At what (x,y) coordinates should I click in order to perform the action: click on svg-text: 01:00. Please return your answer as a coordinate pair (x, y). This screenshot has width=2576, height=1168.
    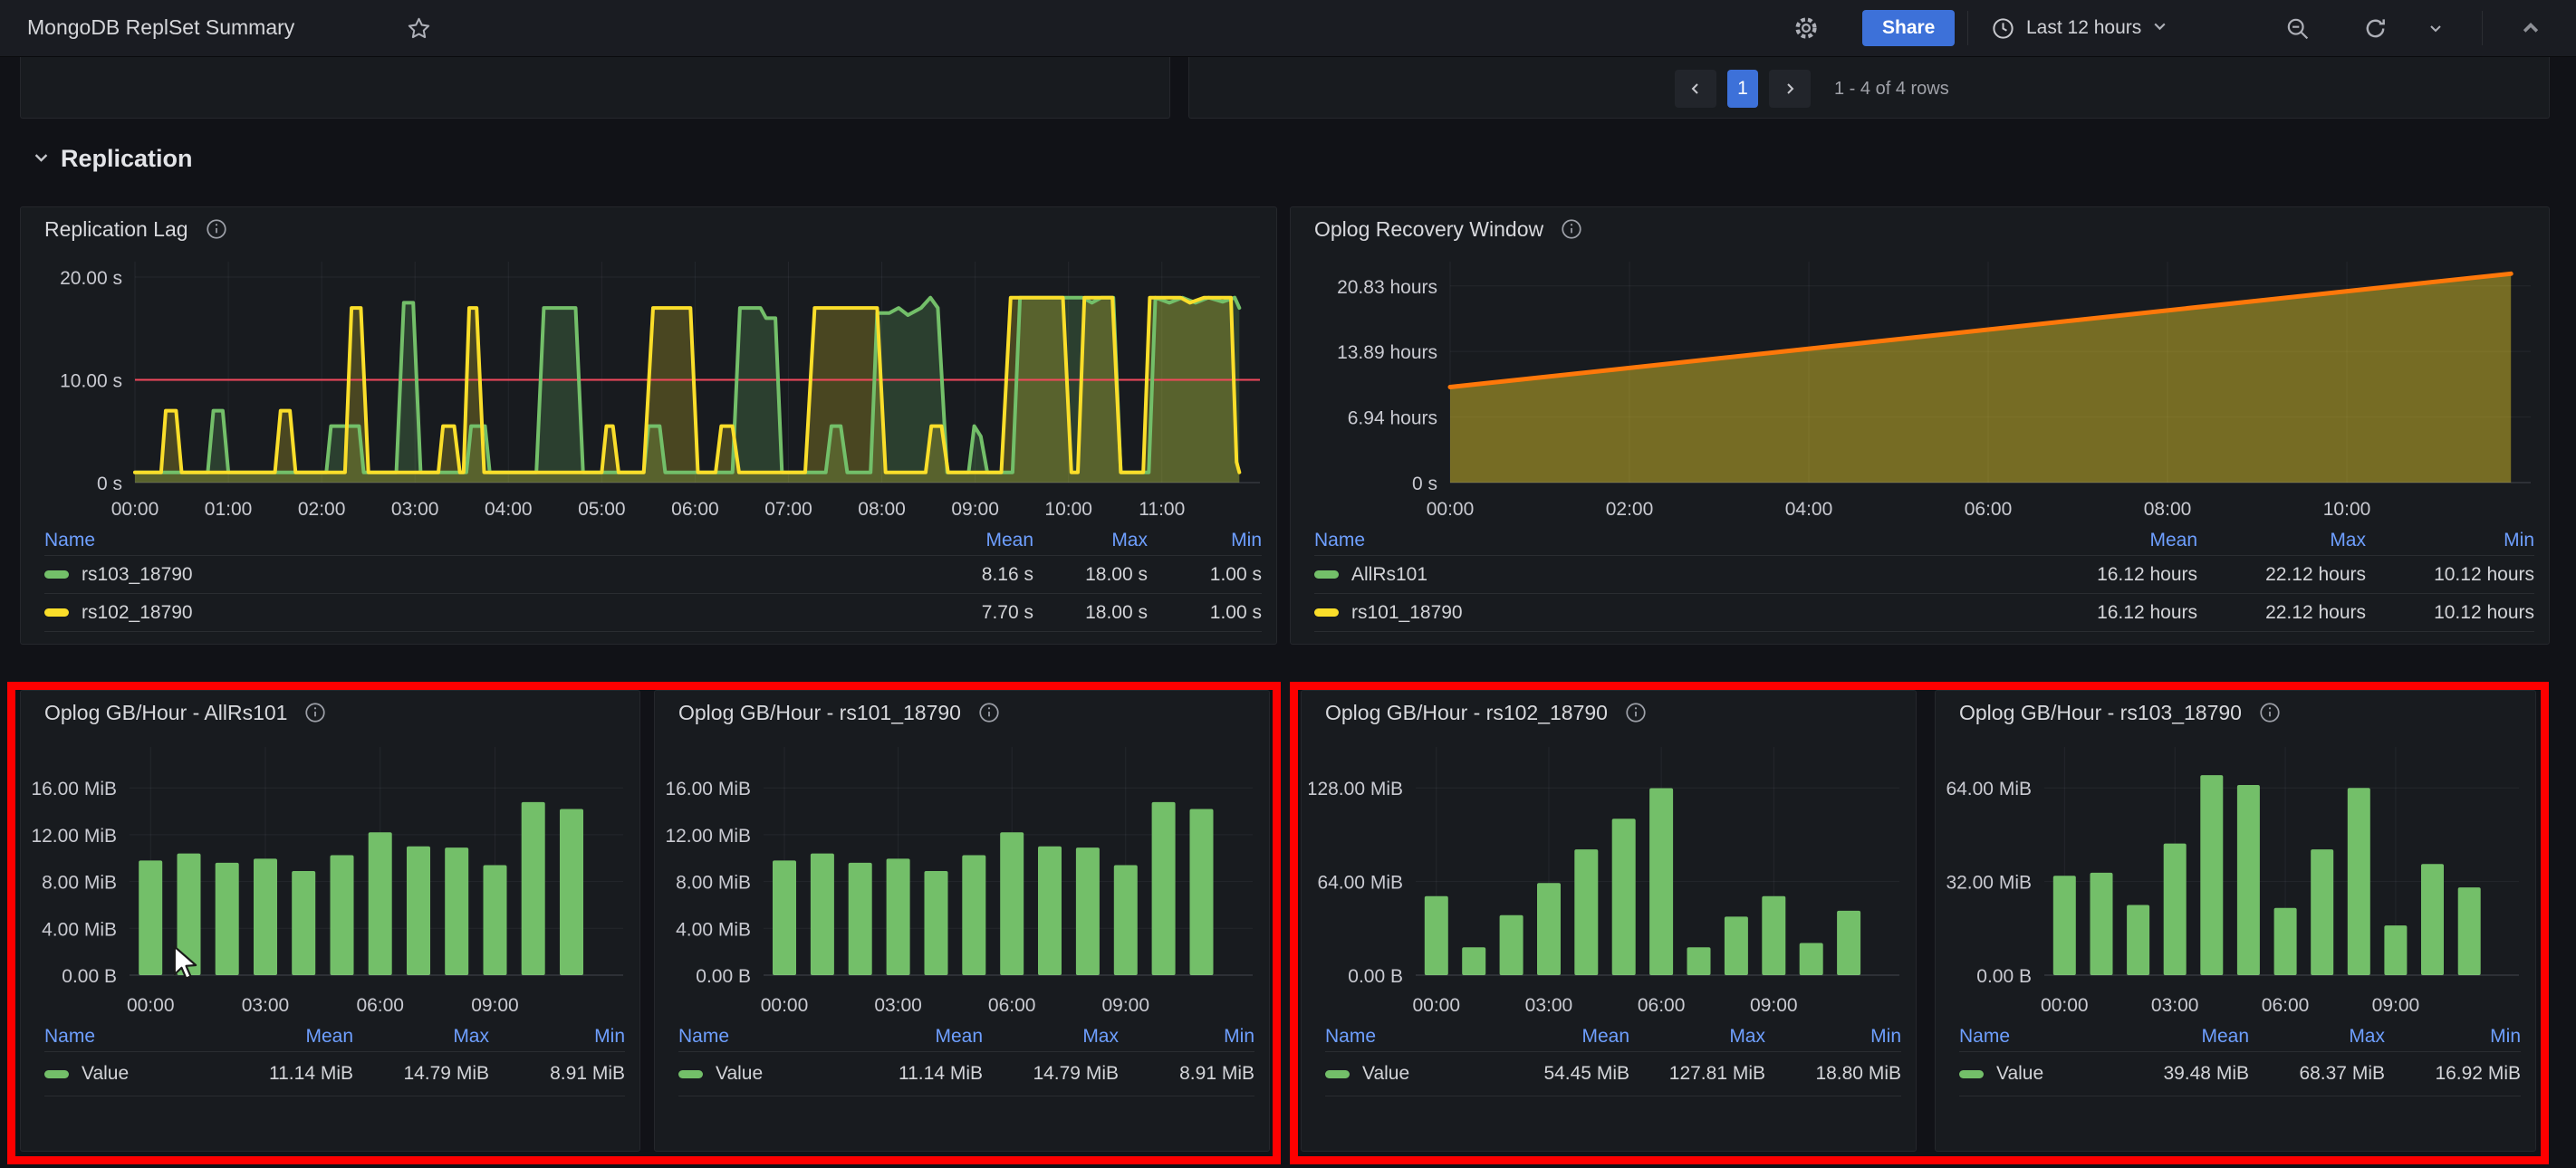
    Looking at the image, I should click on (229, 509).